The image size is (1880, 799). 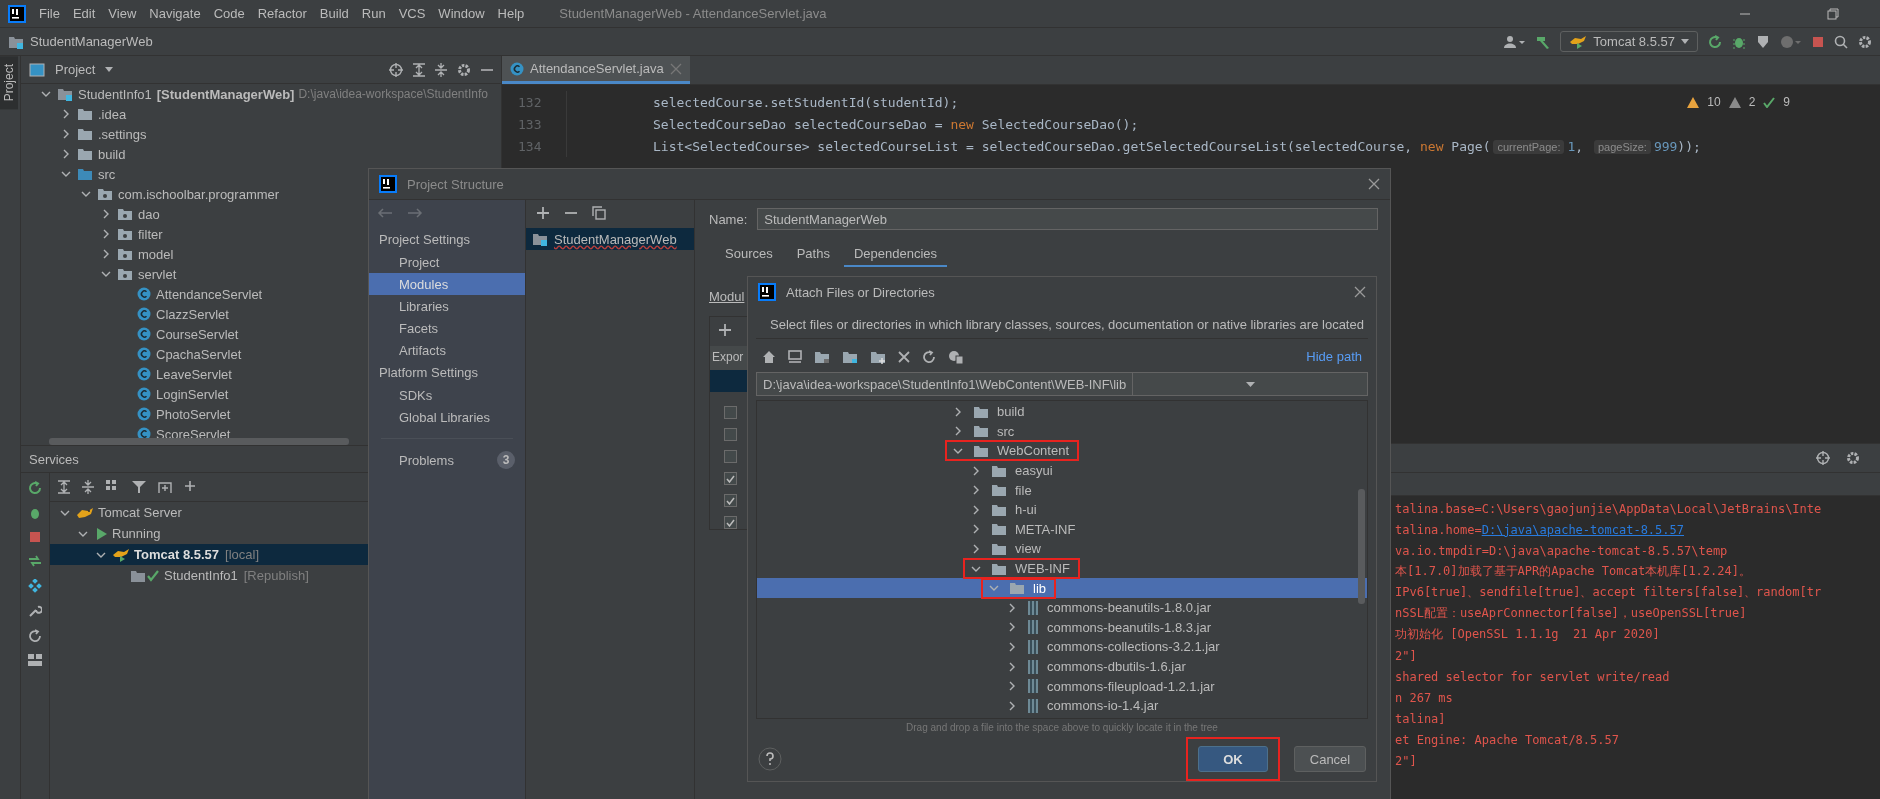 I want to click on tree-row: build, so click(x=1062, y=412).